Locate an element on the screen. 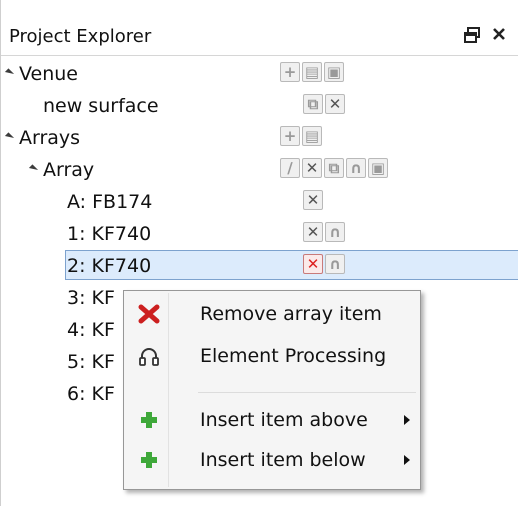 The width and height of the screenshot is (518, 506). menu-item-label: Insert item above is located at coordinates (284, 420).